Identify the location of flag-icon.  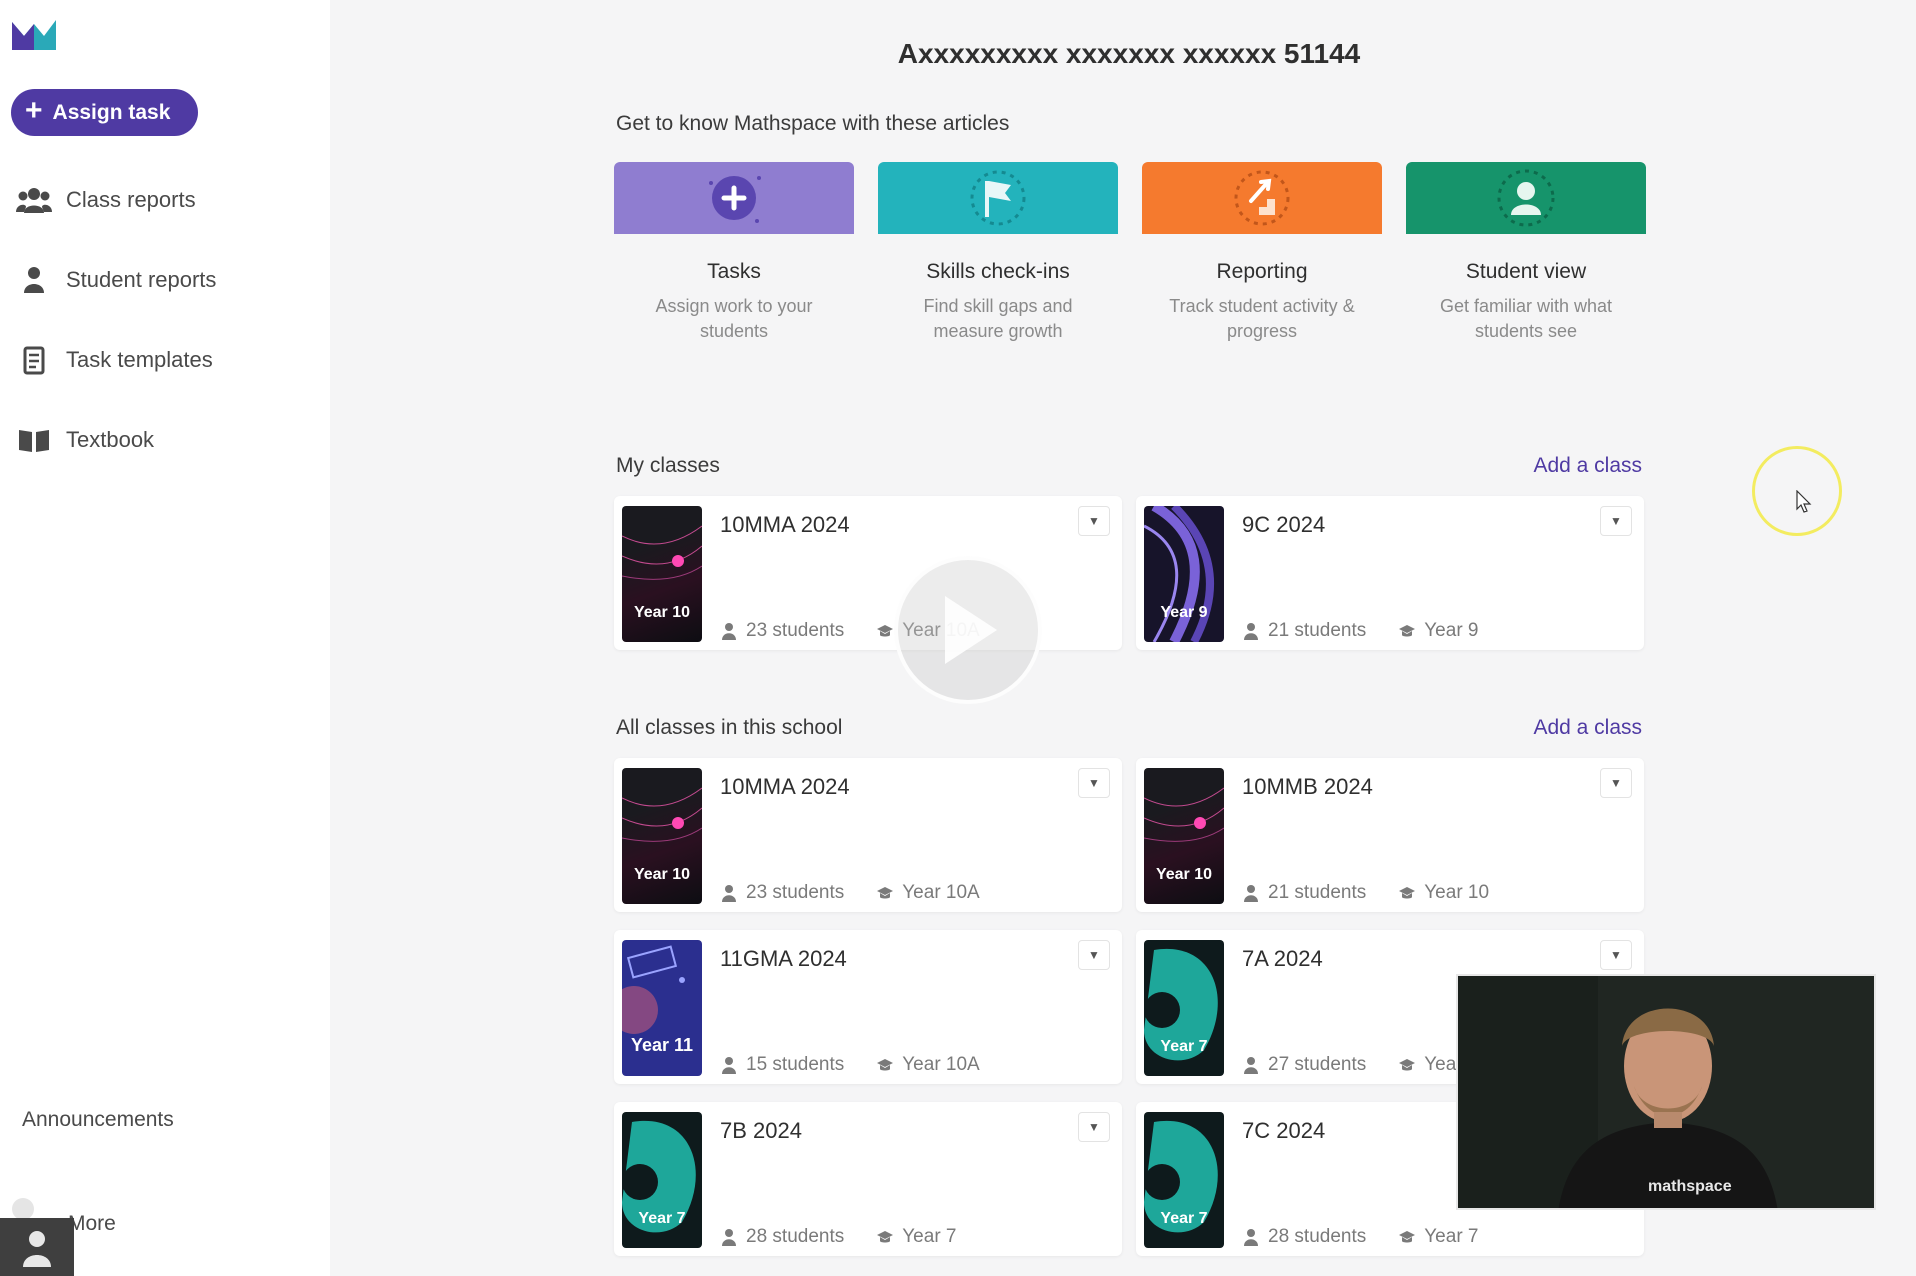
(998, 198).